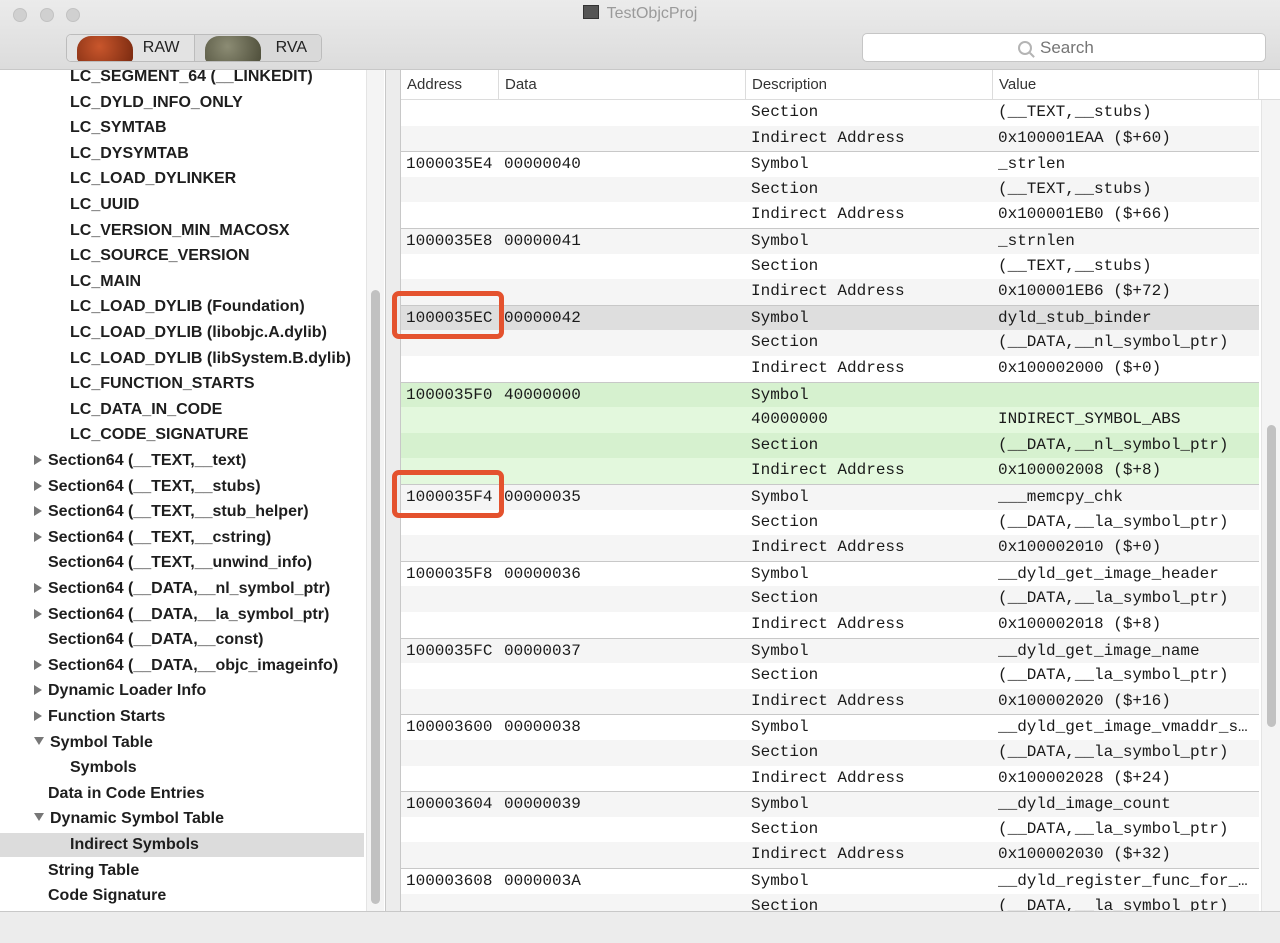 This screenshot has width=1280, height=943. Describe the element at coordinates (830, 625) in the screenshot. I see `table-row: Indirect Address 0x100002018 ($+8)` at that location.